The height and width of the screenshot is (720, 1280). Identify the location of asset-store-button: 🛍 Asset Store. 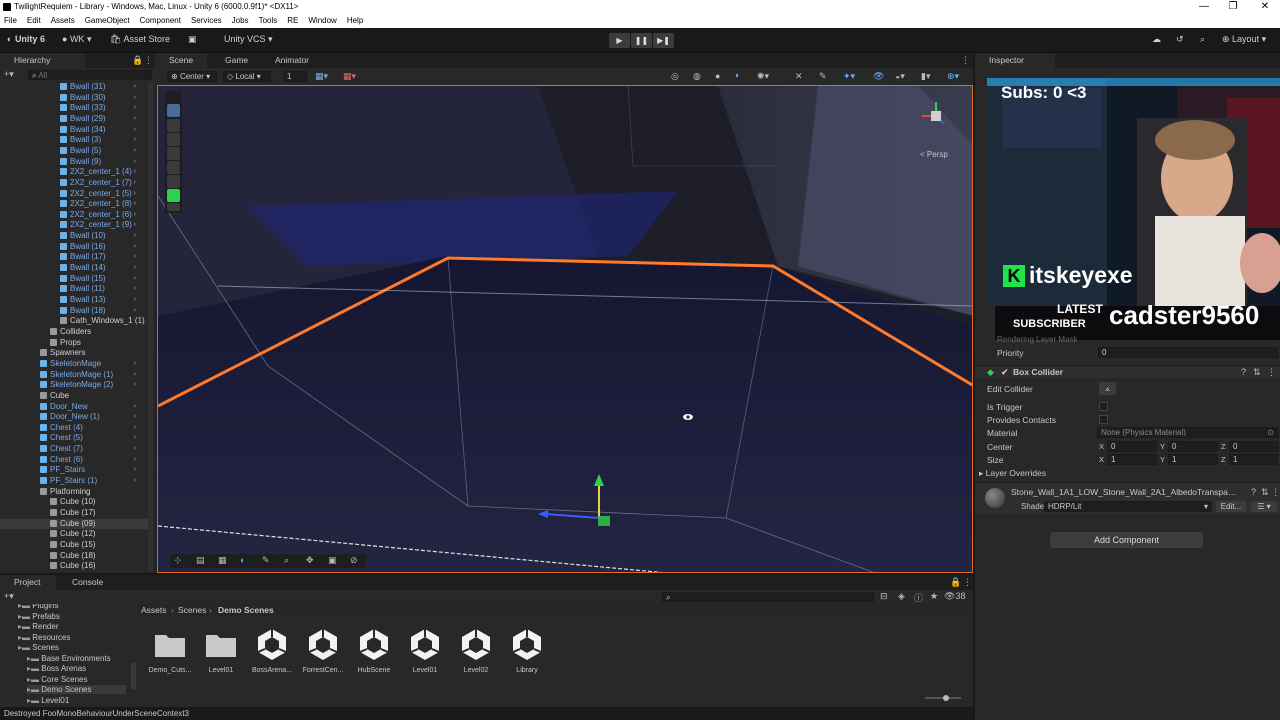
(140, 39).